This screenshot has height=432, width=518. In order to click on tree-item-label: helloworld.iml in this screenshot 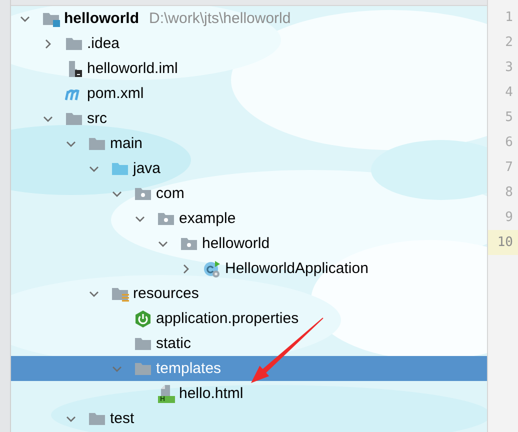, I will do `click(132, 68)`.